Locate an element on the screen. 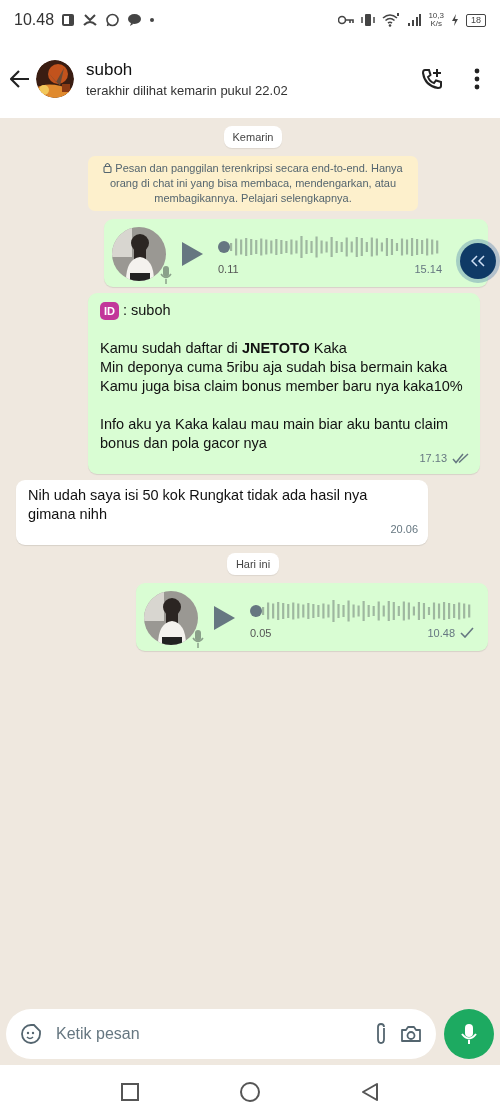 This screenshot has width=500, height=1119. add-call-icon is located at coordinates (432, 79).